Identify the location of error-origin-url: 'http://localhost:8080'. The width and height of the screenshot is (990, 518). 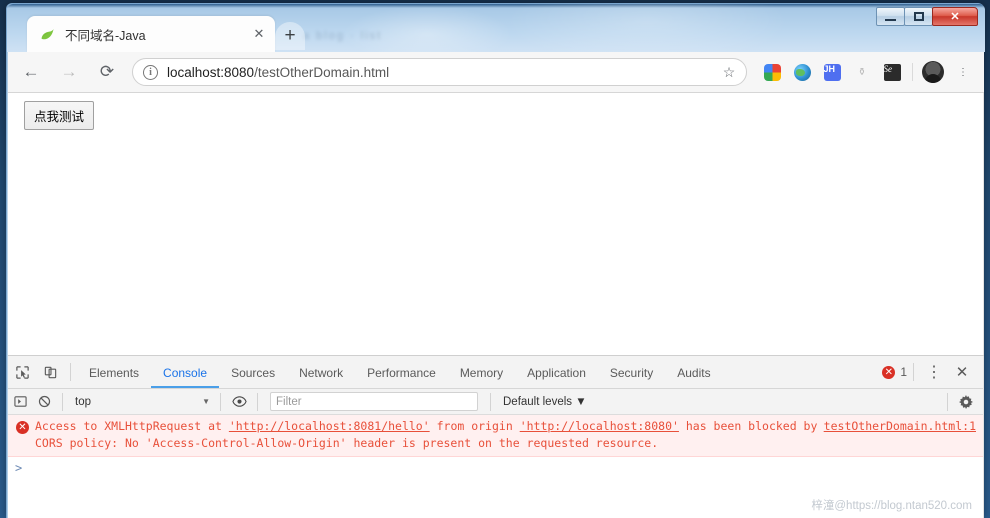
(599, 426).